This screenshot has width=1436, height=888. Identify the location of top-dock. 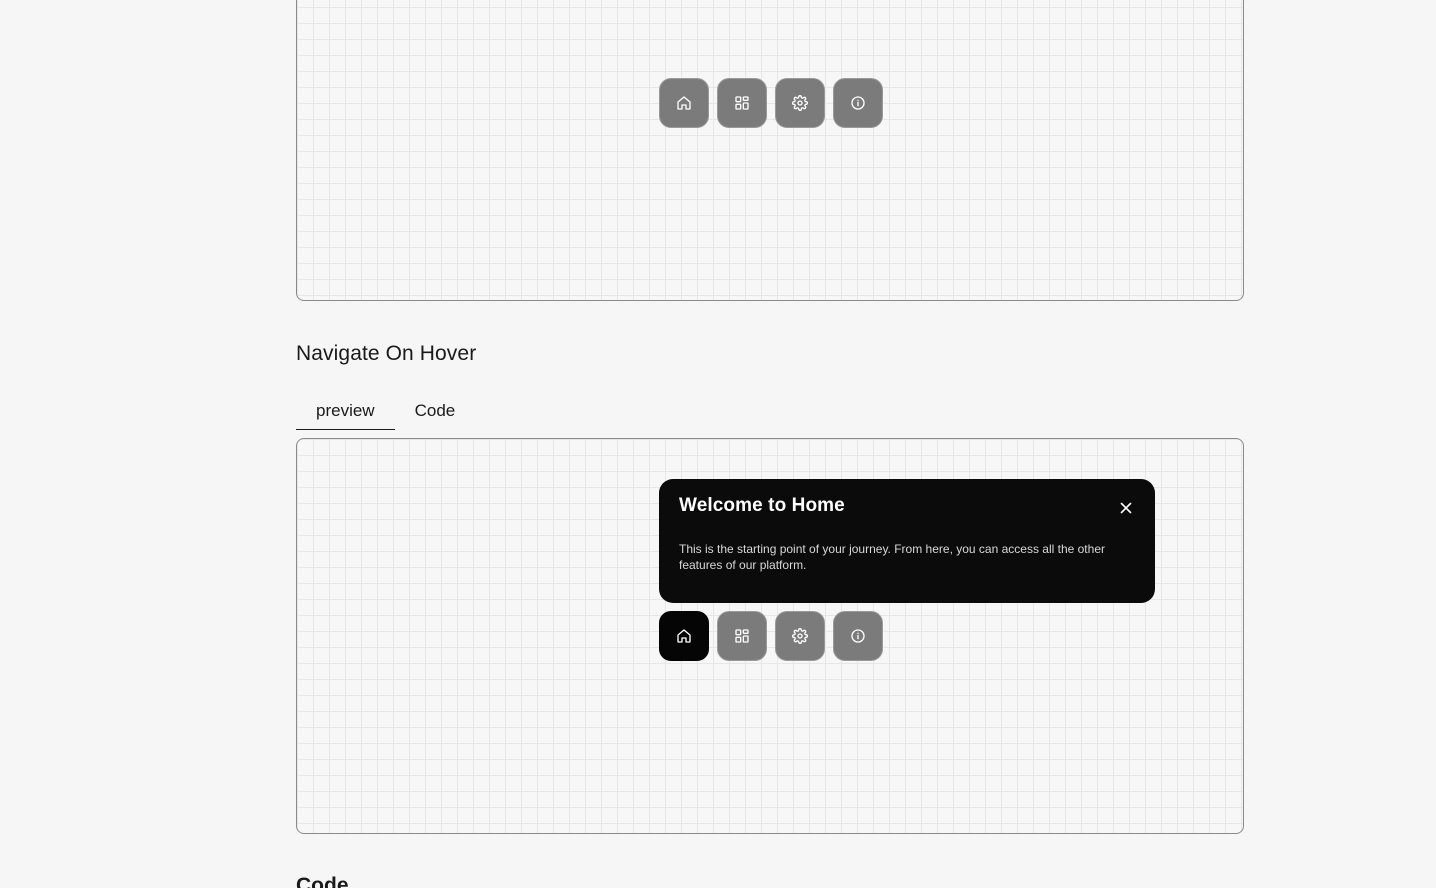
(771, 103).